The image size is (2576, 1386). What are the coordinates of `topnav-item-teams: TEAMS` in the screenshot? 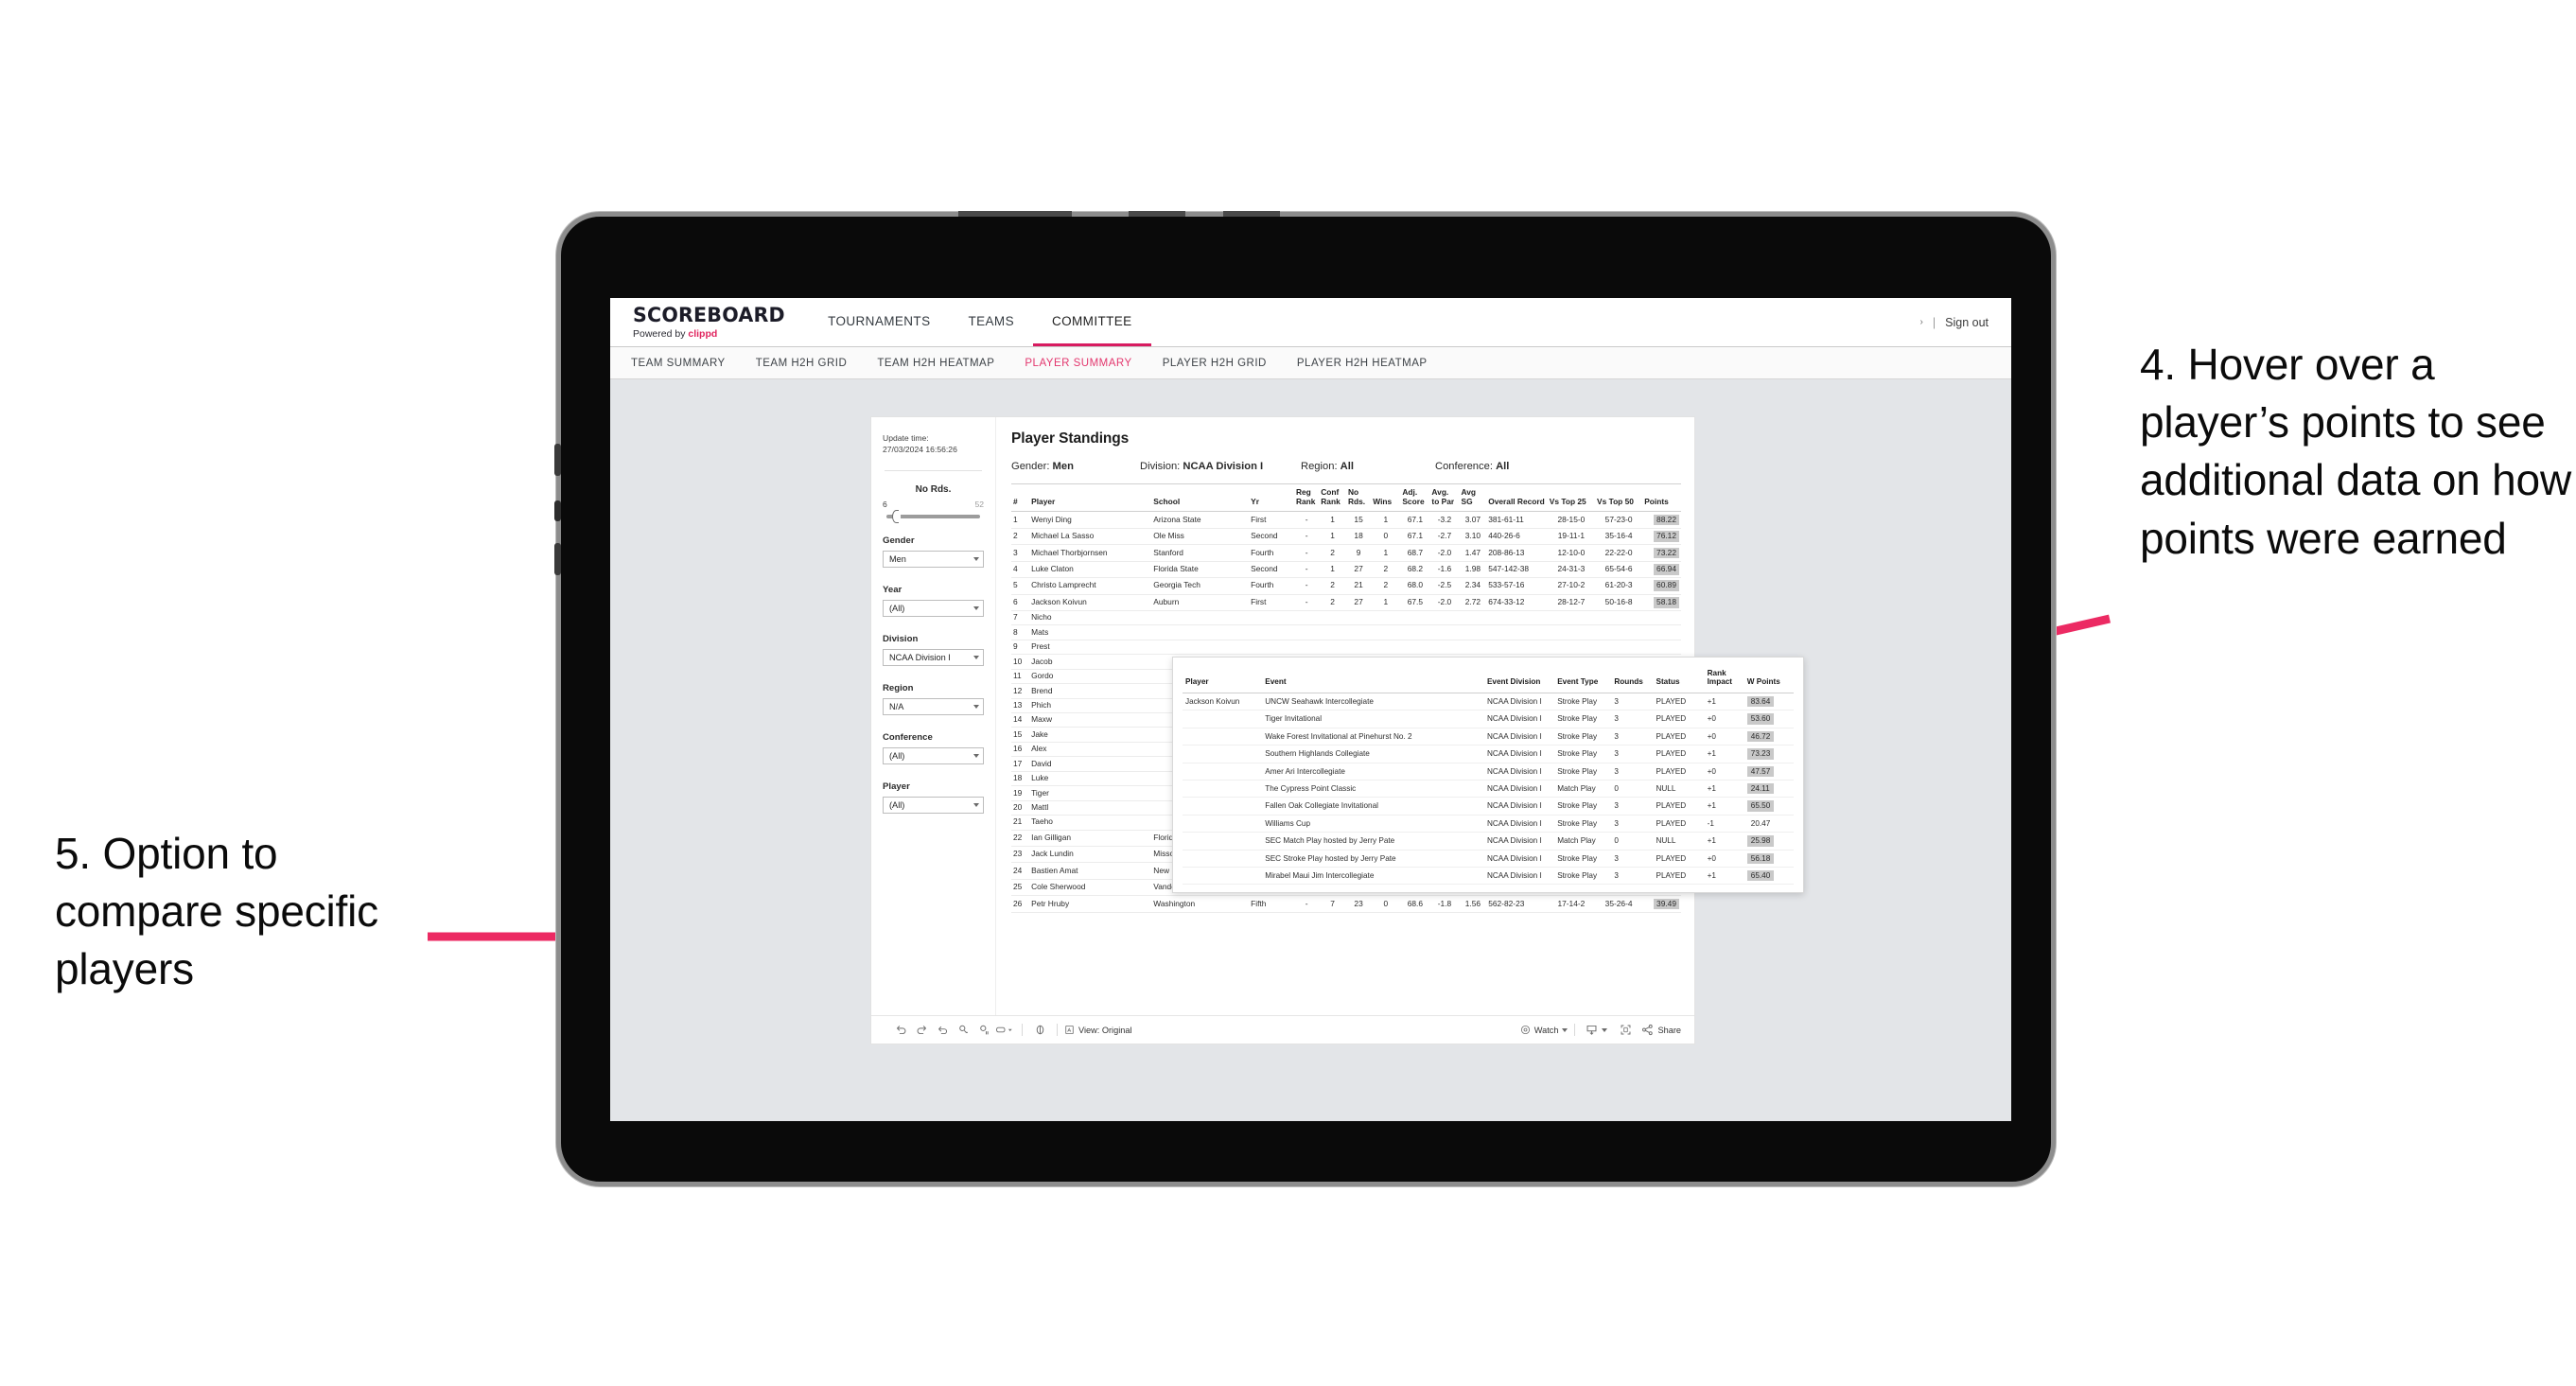 It's located at (991, 322).